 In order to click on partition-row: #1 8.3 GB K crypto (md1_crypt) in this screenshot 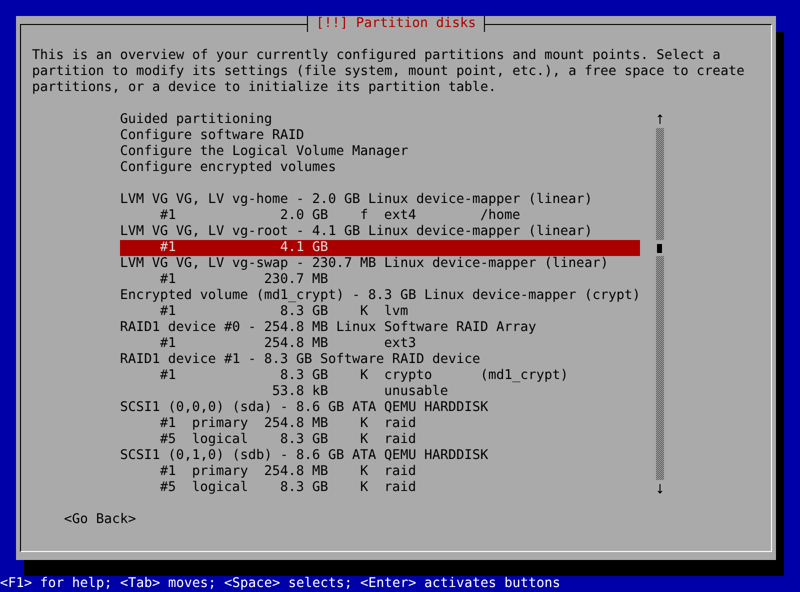, I will do `click(380, 376)`.